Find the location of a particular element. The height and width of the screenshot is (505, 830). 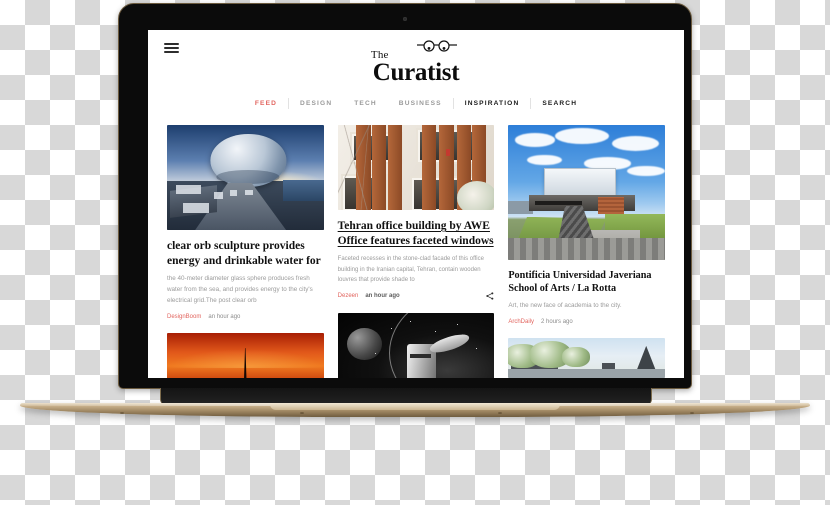

logo-name-text: Curatist is located at coordinates (416, 72).